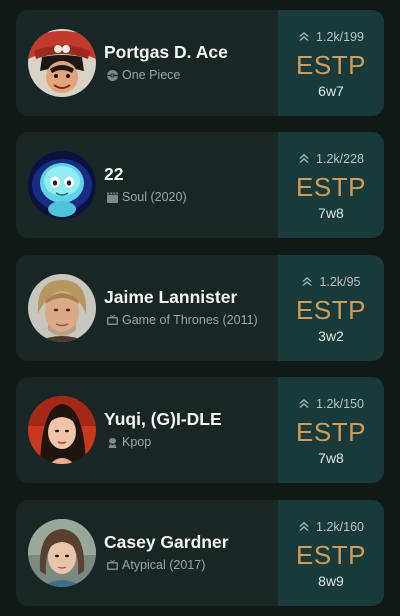 The height and width of the screenshot is (616, 400). I want to click on profile-source: Kpop, so click(128, 442).